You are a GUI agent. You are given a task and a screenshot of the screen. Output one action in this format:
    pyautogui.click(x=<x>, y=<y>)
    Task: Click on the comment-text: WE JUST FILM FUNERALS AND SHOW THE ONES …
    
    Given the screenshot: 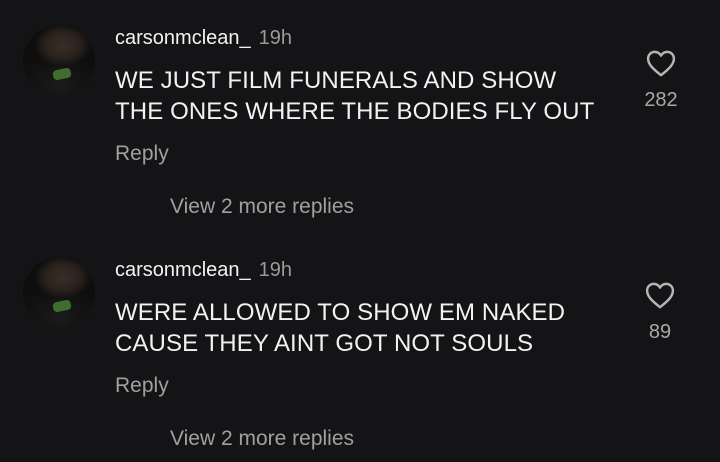 What is the action you would take?
    pyautogui.click(x=354, y=96)
    